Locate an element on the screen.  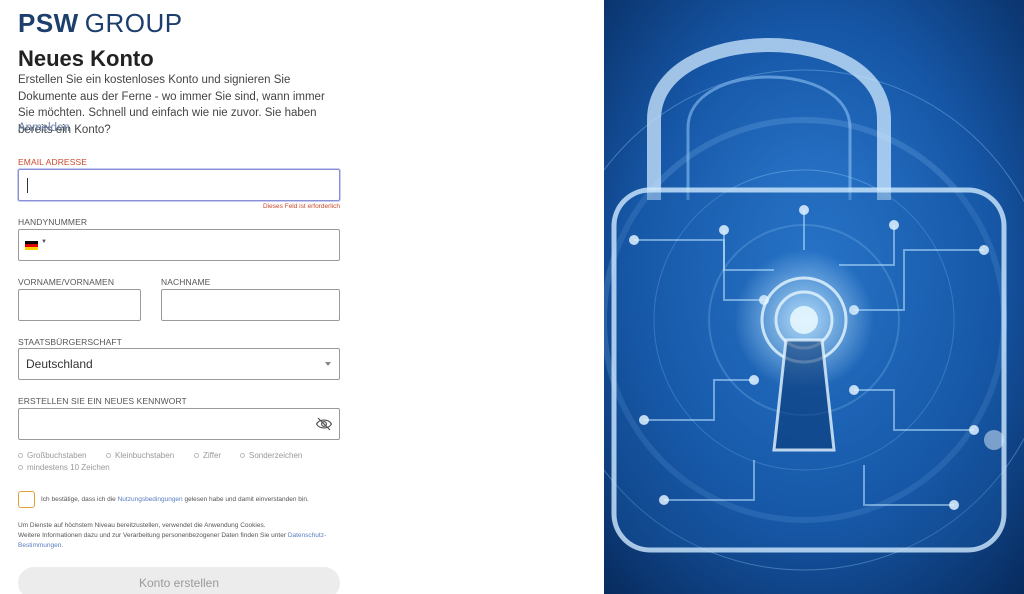
password-label: ERSTELLEN SIE EIN NEUES KENNWORT is located at coordinates (102, 401).